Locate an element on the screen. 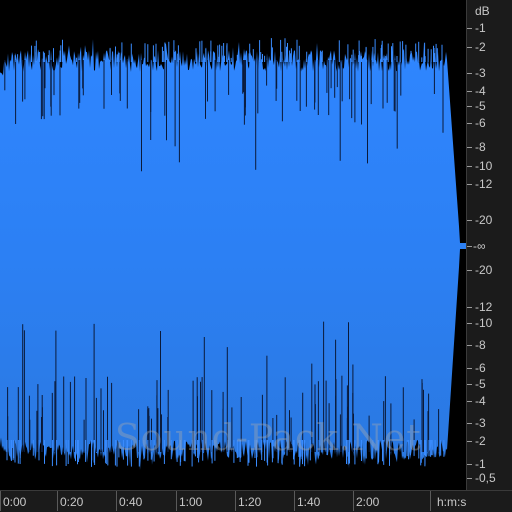  time-unit-label: h:m:s is located at coordinates (452, 502).